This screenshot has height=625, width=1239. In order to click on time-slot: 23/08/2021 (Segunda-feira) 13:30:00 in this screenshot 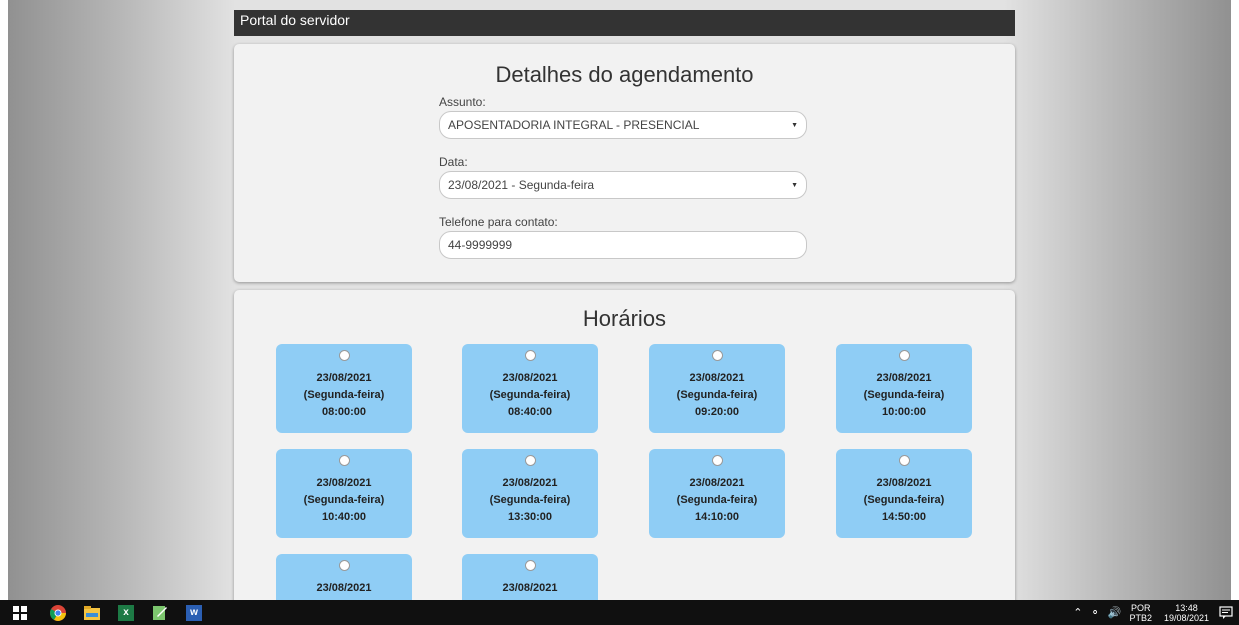, I will do `click(530, 493)`.